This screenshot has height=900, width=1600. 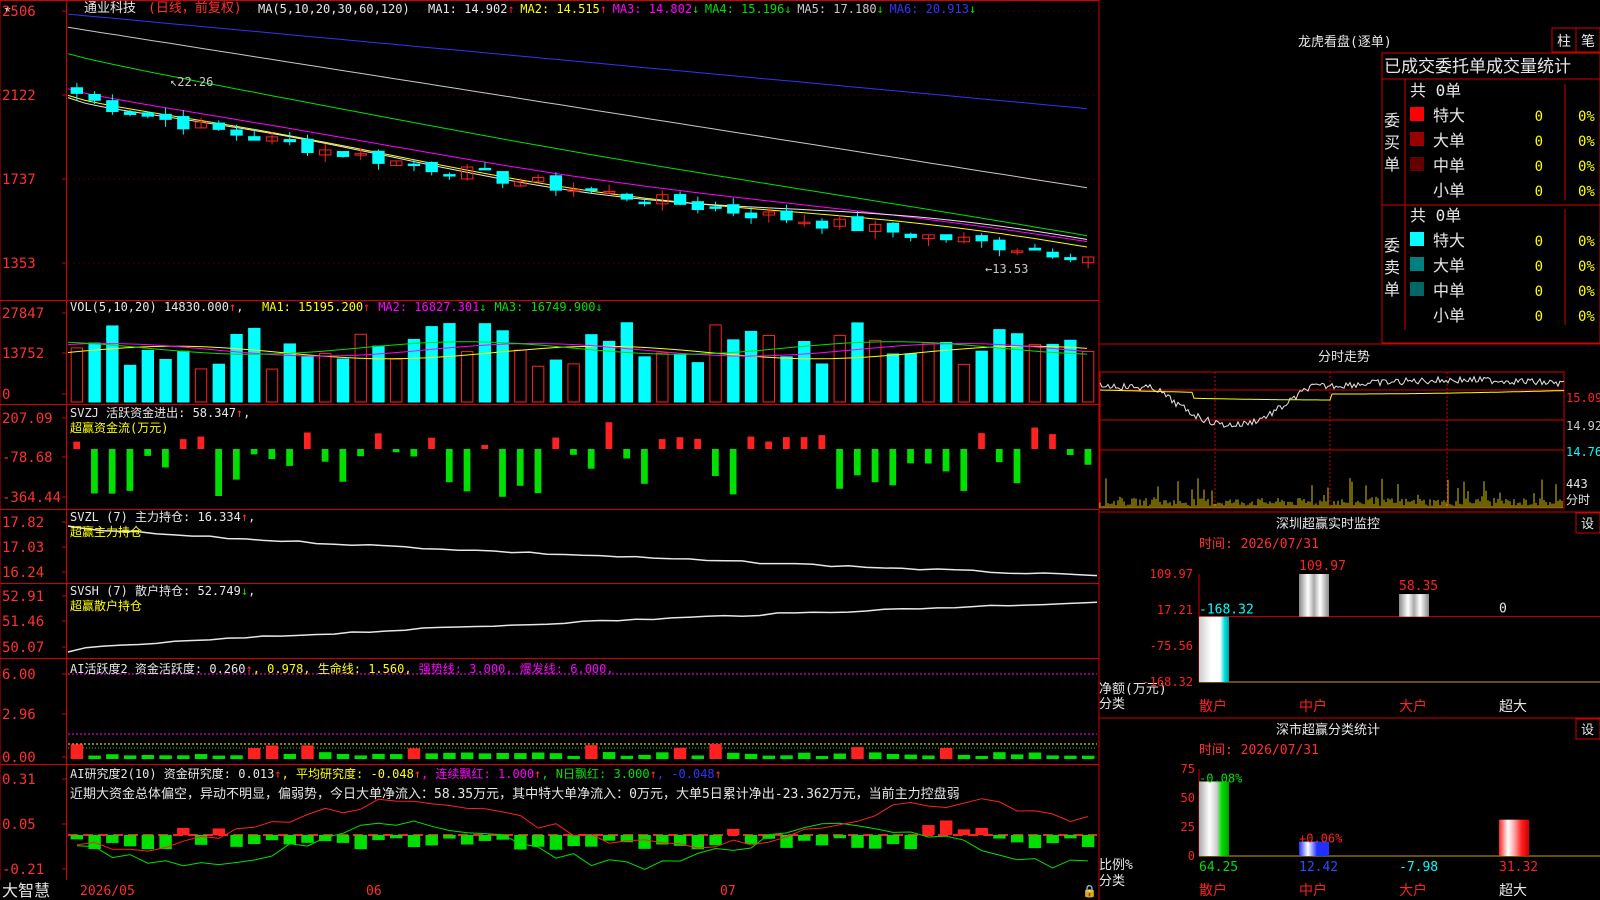 What do you see at coordinates (1518, 867) in the screenshot?
I see `classify-value-label: 31.32` at bounding box center [1518, 867].